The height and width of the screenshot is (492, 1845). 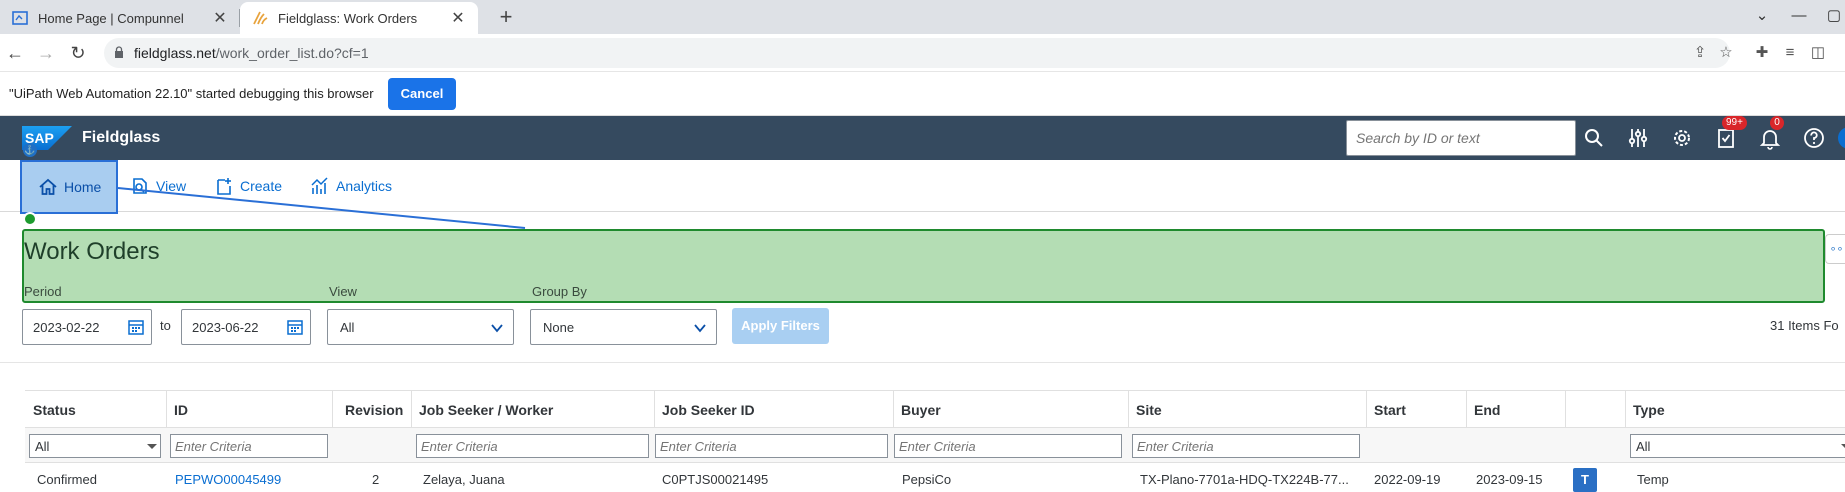 What do you see at coordinates (1814, 138) in the screenshot?
I see `help-icon` at bounding box center [1814, 138].